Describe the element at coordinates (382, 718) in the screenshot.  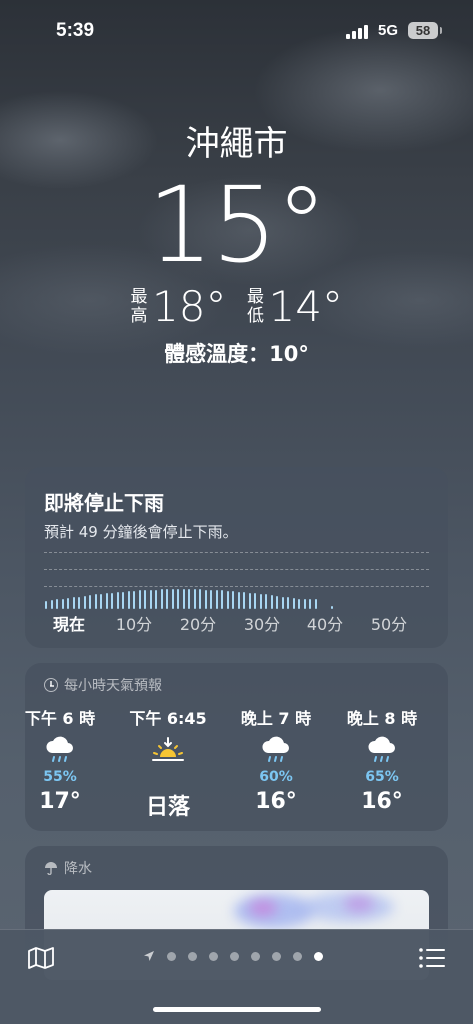
I see `hourly-time: 晚上 8 時` at that location.